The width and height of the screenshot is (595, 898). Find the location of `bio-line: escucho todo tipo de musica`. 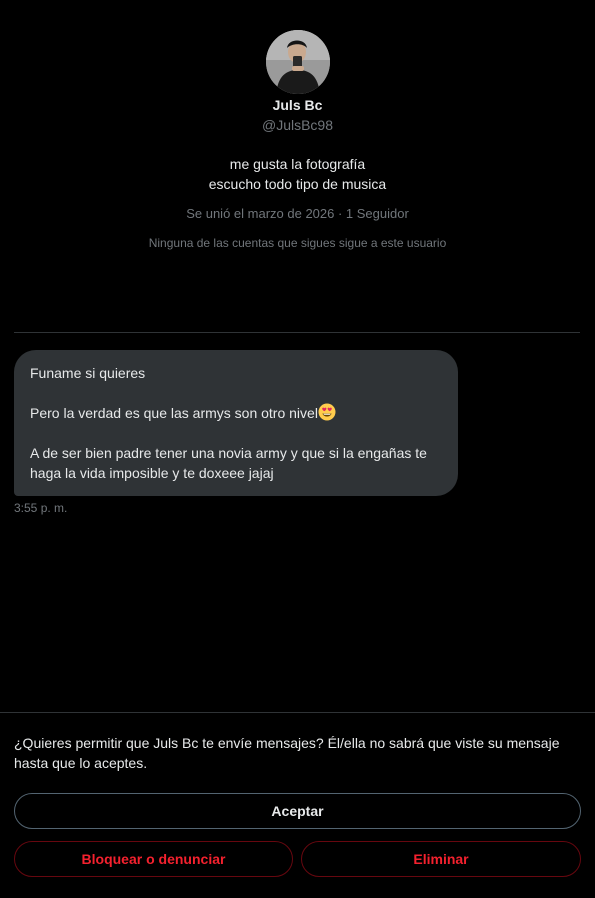

bio-line: escucho todo tipo de musica is located at coordinates (297, 184).